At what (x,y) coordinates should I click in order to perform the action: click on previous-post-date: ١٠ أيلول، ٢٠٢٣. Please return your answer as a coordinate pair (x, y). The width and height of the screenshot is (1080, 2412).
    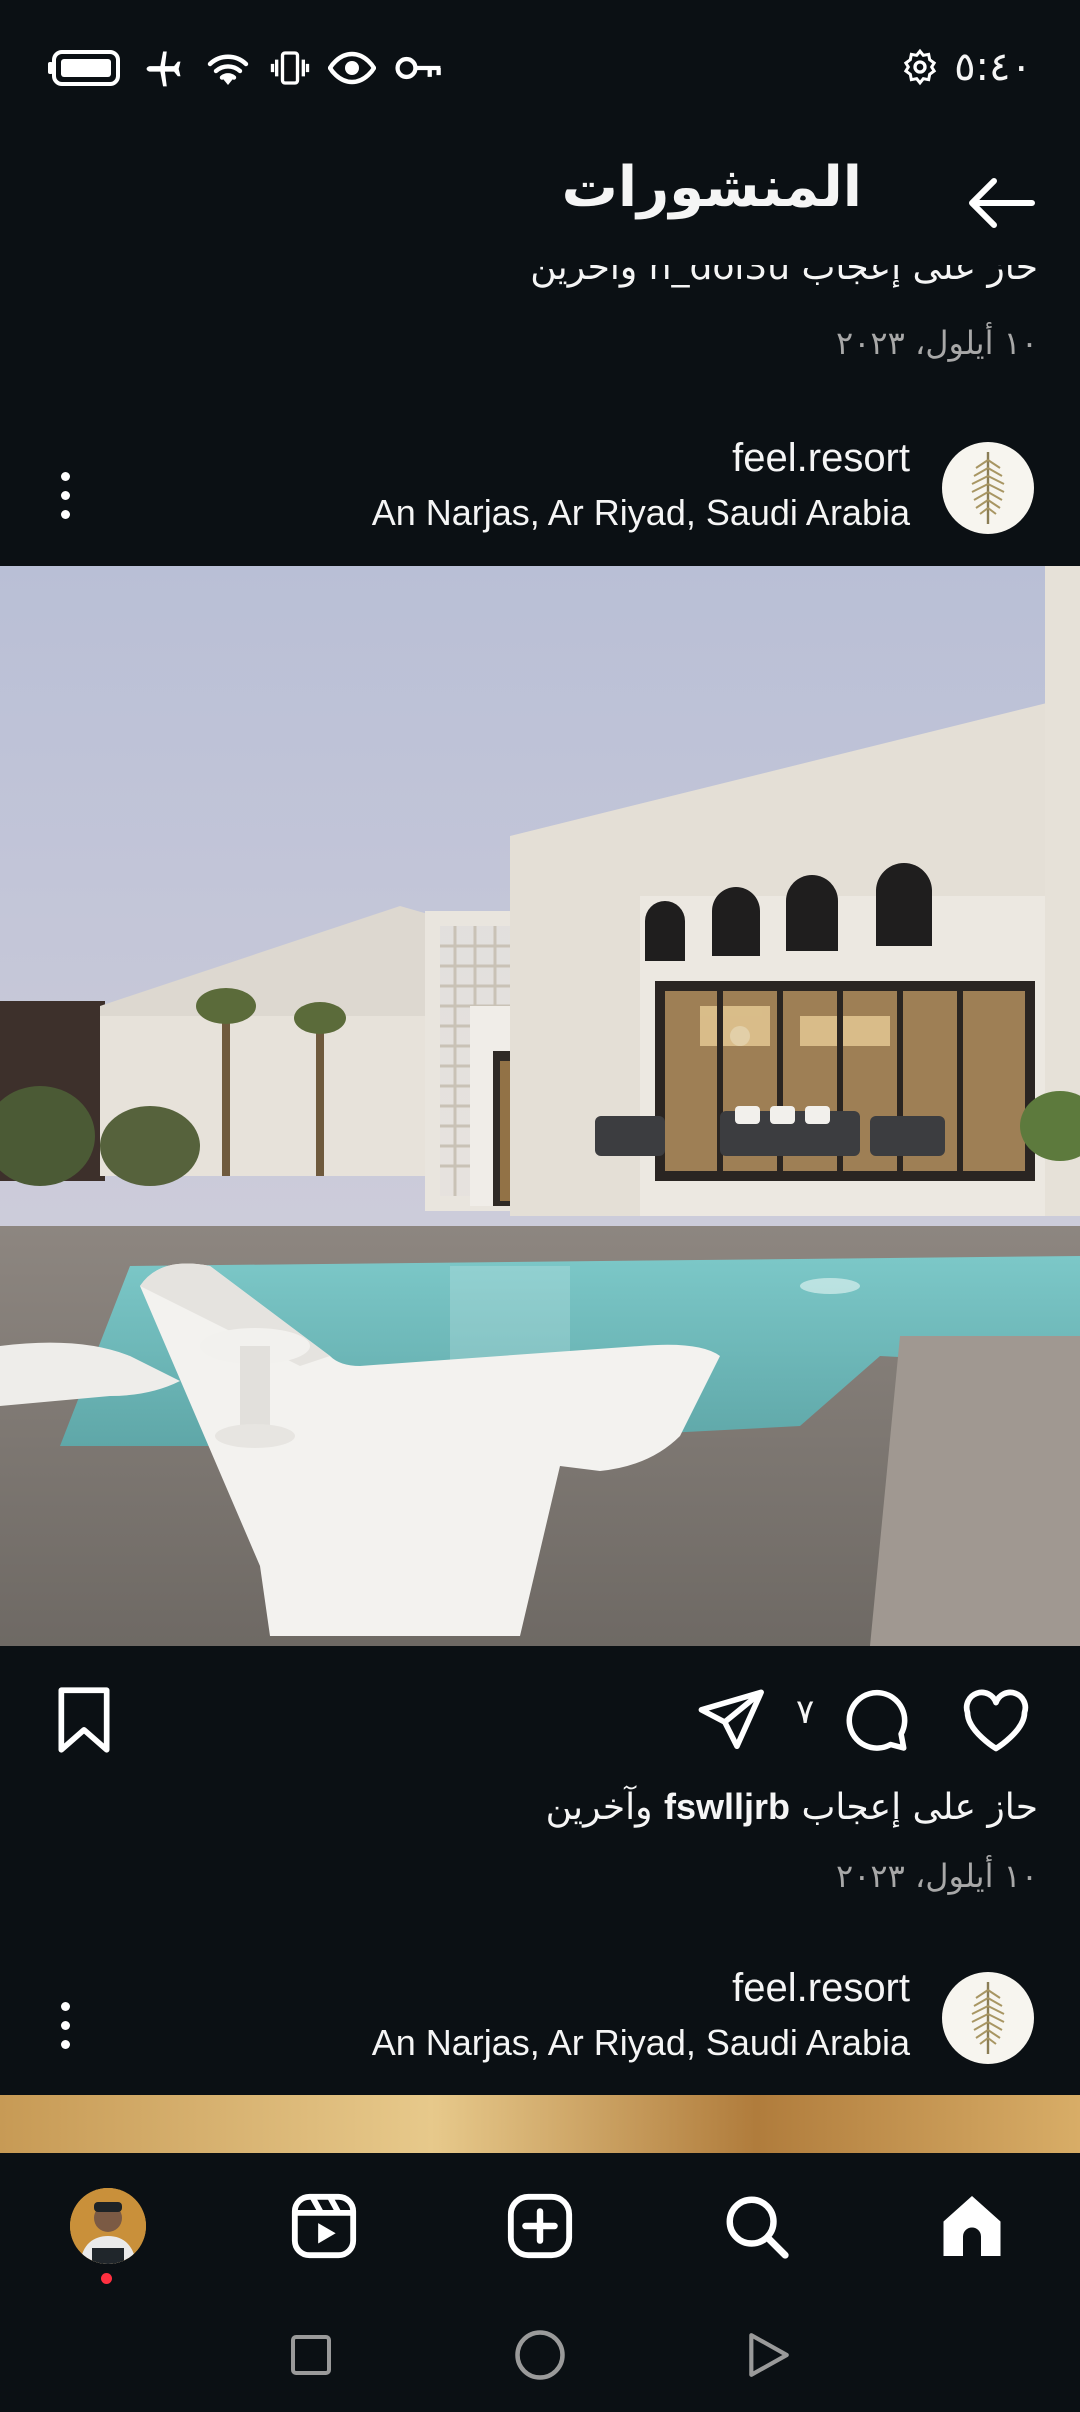
    Looking at the image, I should click on (937, 343).